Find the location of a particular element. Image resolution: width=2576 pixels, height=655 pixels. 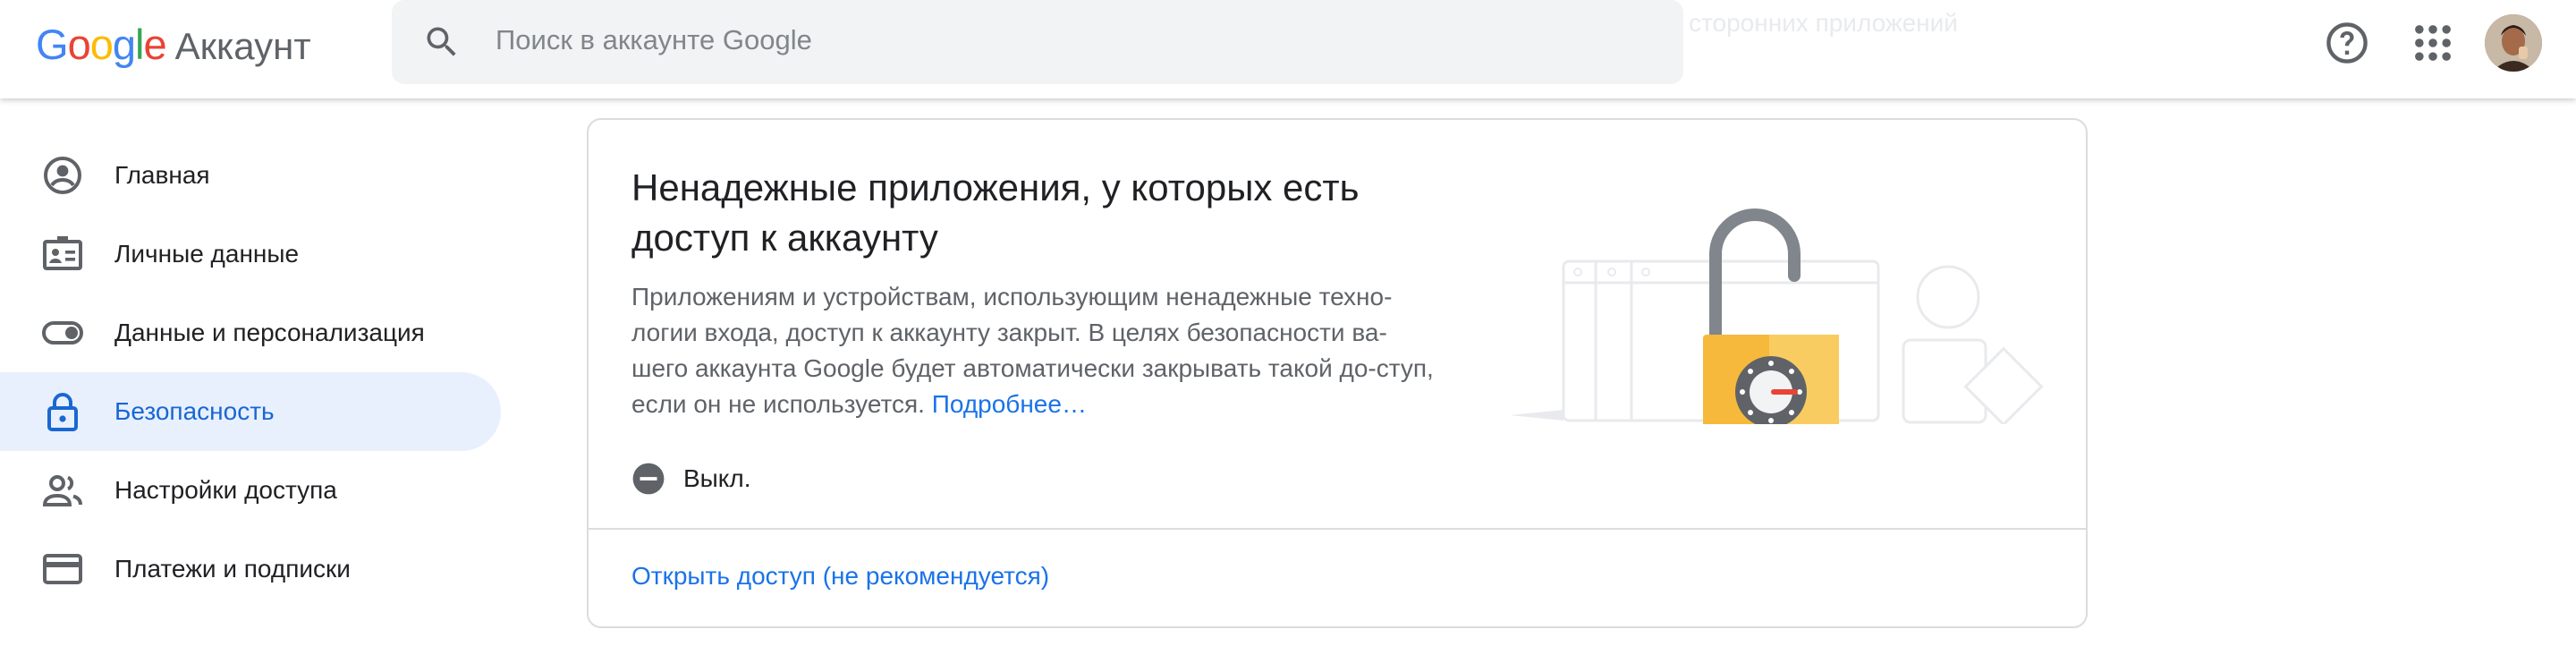

minus-circle-icon is located at coordinates (648, 479).